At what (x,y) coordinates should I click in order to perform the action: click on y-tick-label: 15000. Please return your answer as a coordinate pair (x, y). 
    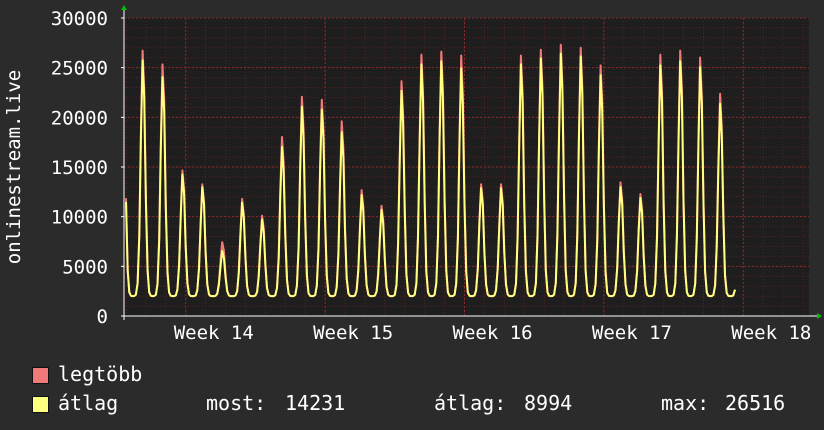
    Looking at the image, I should click on (79, 168).